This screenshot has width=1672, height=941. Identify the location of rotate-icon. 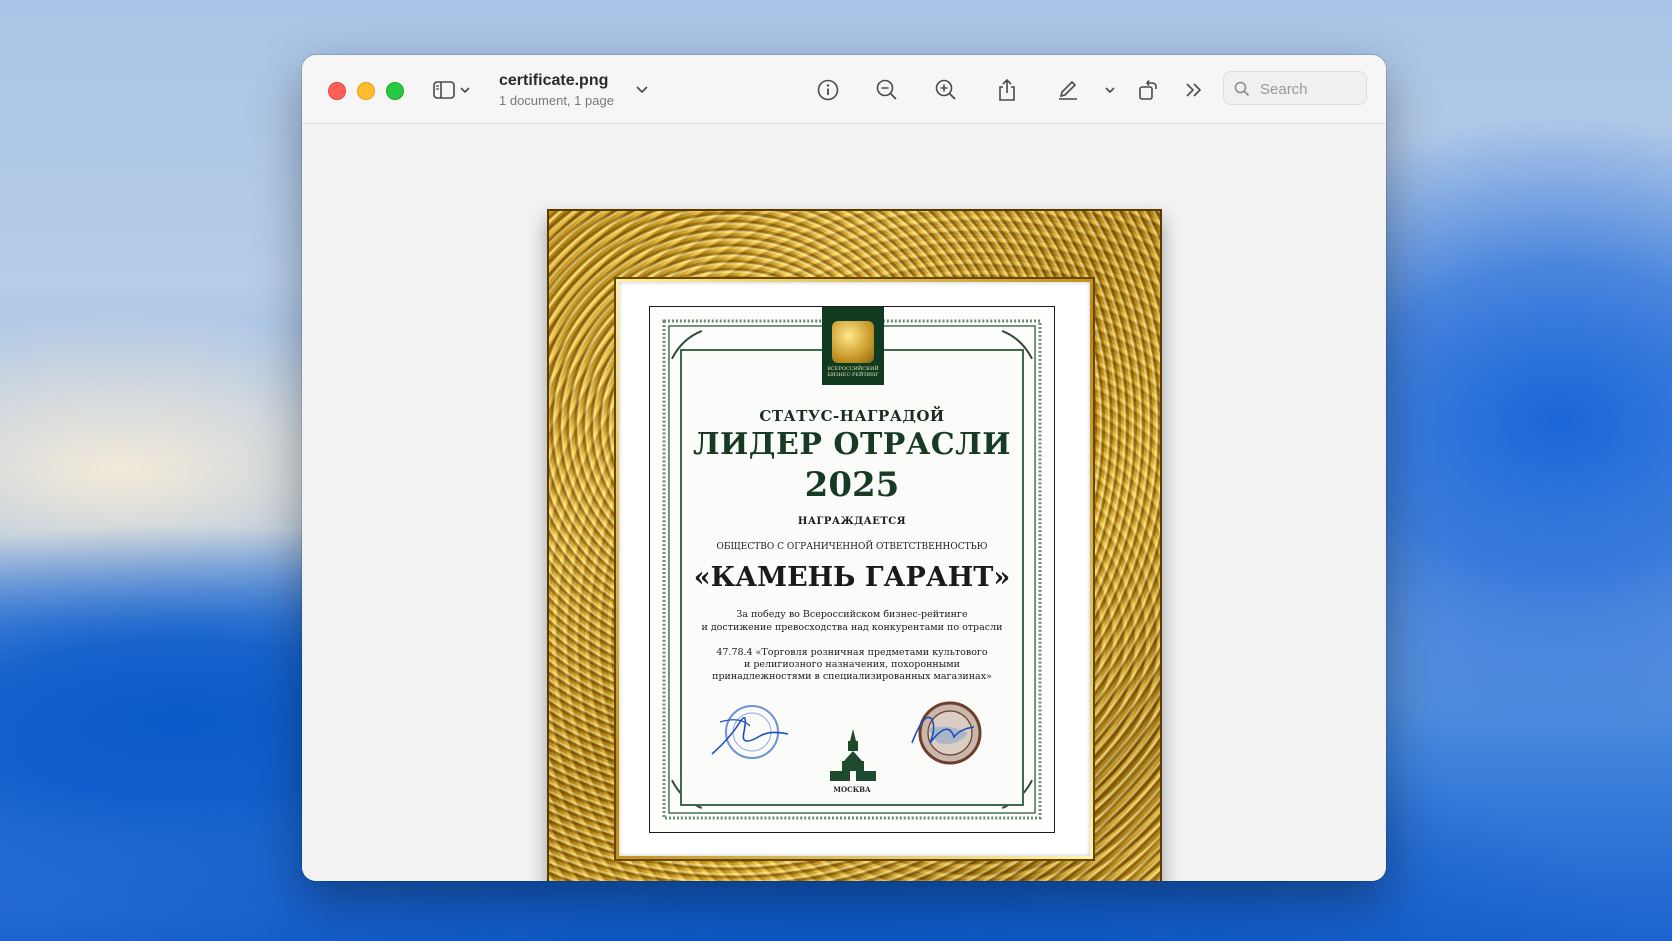
(1148, 90).